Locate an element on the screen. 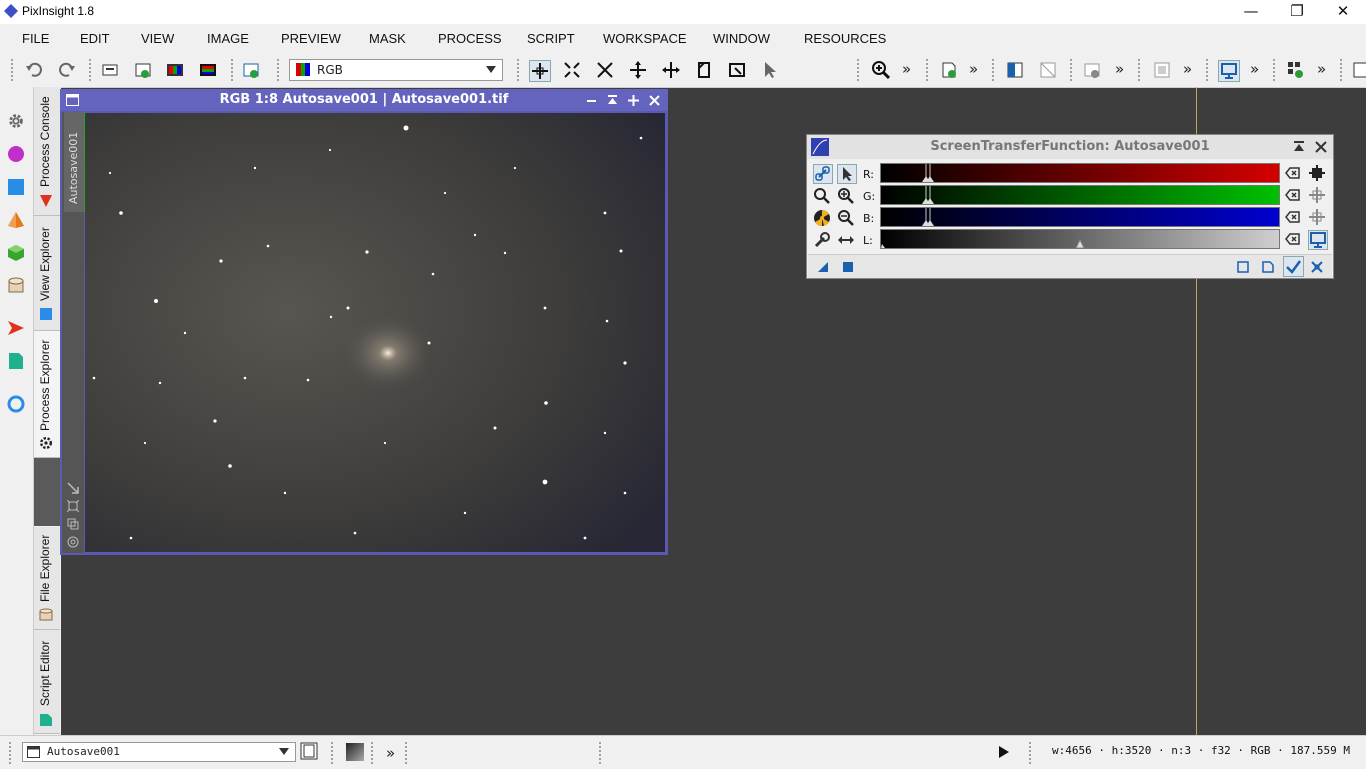 The image size is (1366, 769). square-icon is located at coordinates (16, 187).